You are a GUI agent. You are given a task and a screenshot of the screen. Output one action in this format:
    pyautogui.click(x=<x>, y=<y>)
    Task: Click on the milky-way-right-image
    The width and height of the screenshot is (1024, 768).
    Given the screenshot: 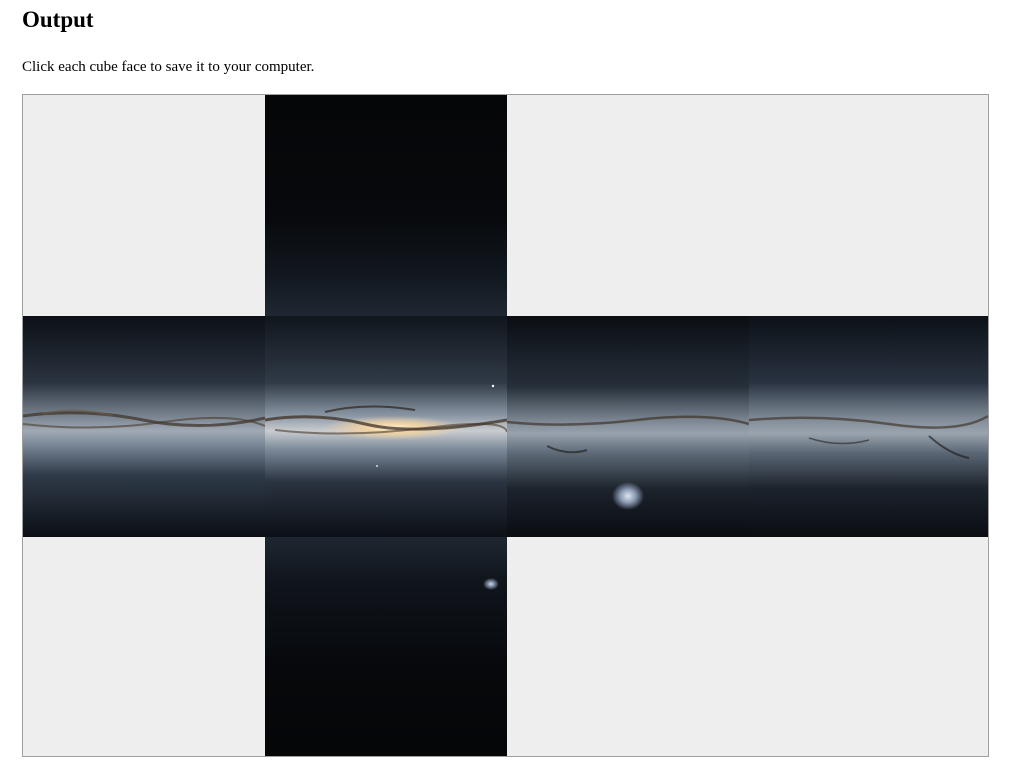 What is the action you would take?
    pyautogui.click(x=628, y=426)
    